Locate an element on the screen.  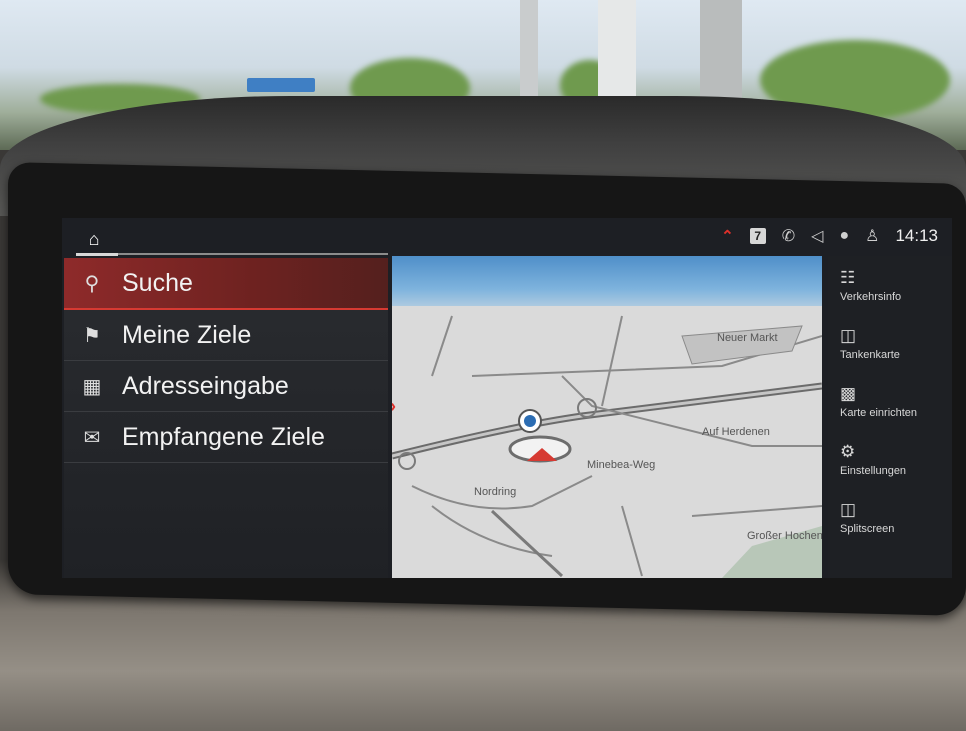
microphone-icon: ● is located at coordinates (844, 236).